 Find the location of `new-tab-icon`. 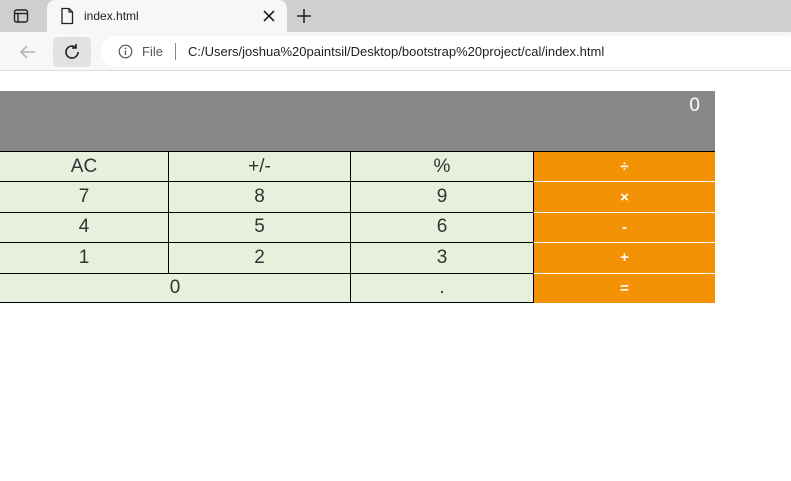

new-tab-icon is located at coordinates (304, 16).